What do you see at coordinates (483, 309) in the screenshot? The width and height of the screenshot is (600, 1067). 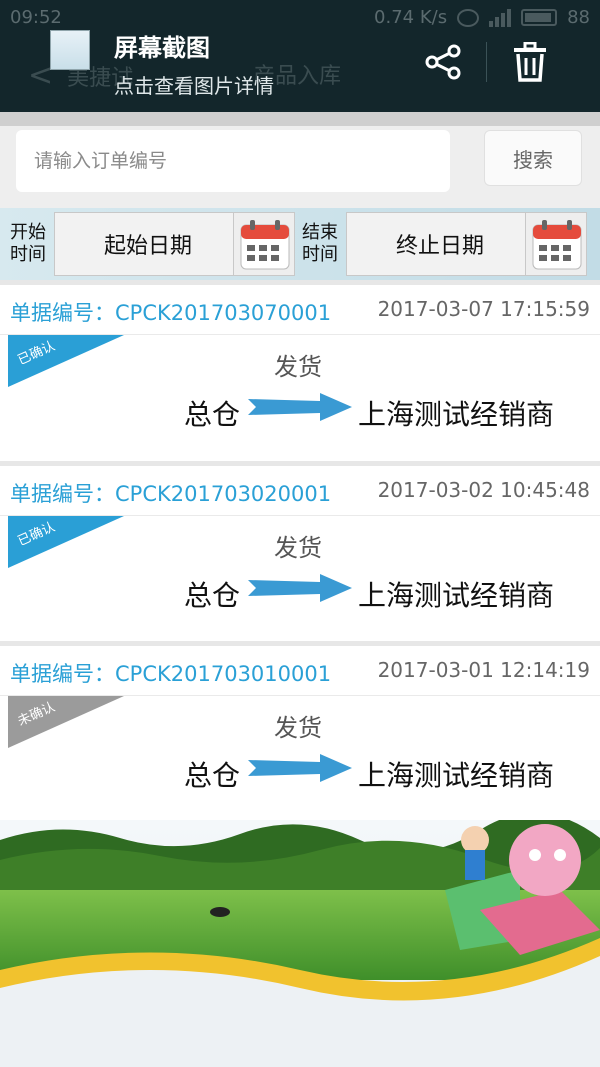 I see `order-time: 2017-03-07 17:15:59` at bounding box center [483, 309].